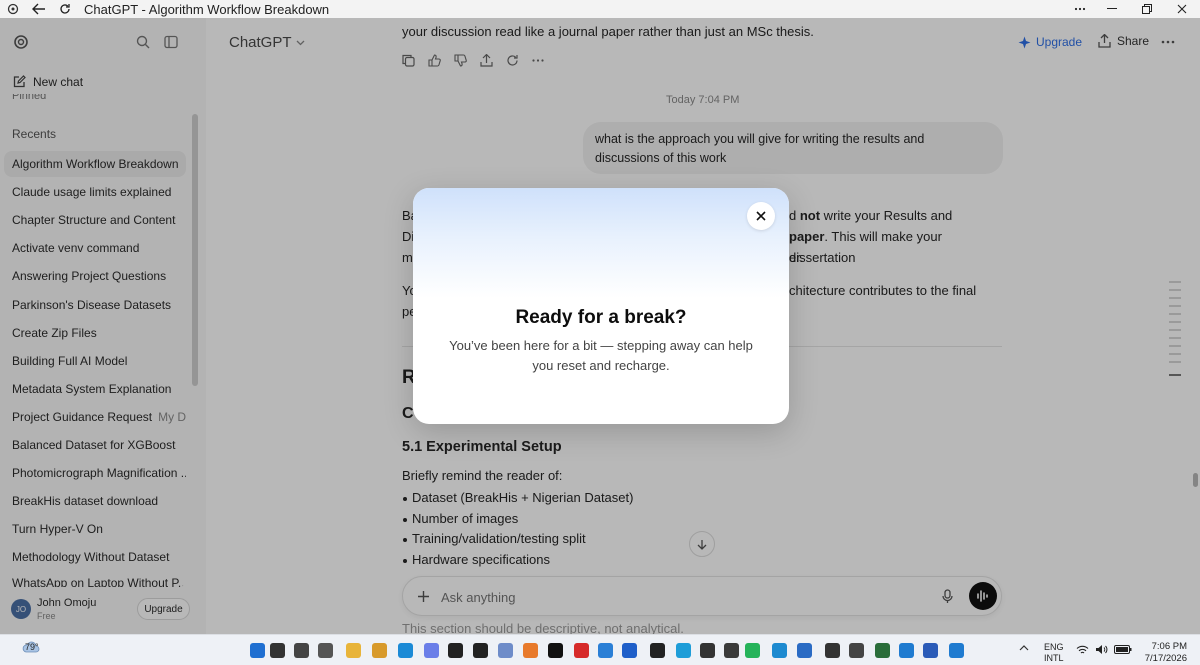 This screenshot has width=1200, height=665. What do you see at coordinates (39, 9) in the screenshot?
I see `back-arrow-icon` at bounding box center [39, 9].